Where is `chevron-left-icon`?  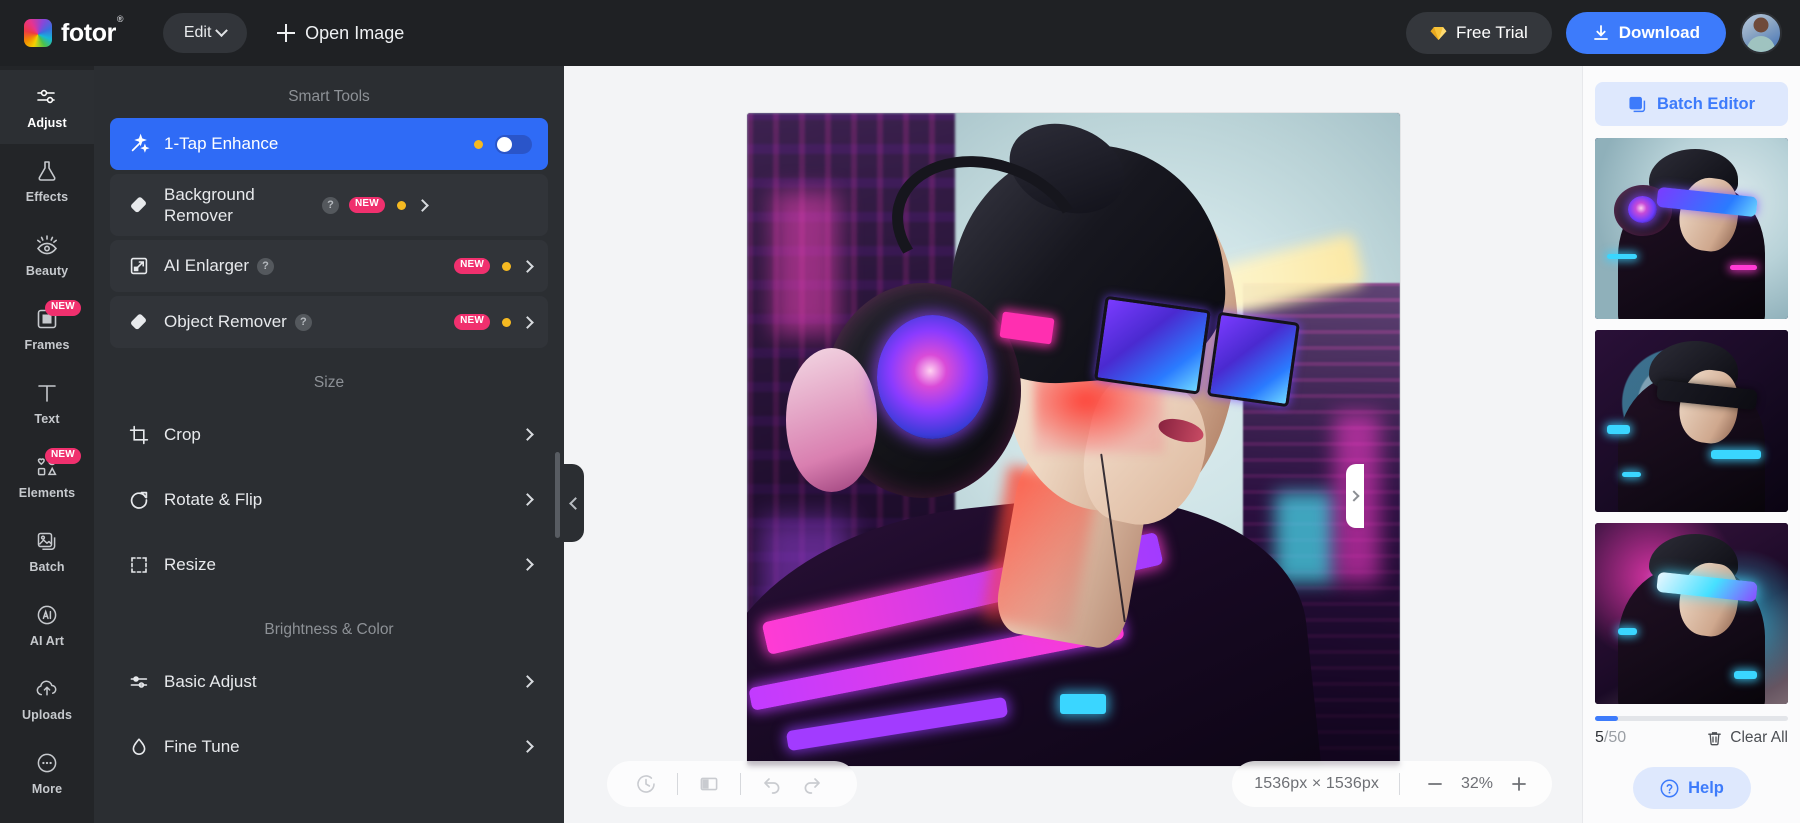
chevron-left-icon is located at coordinates (575, 503).